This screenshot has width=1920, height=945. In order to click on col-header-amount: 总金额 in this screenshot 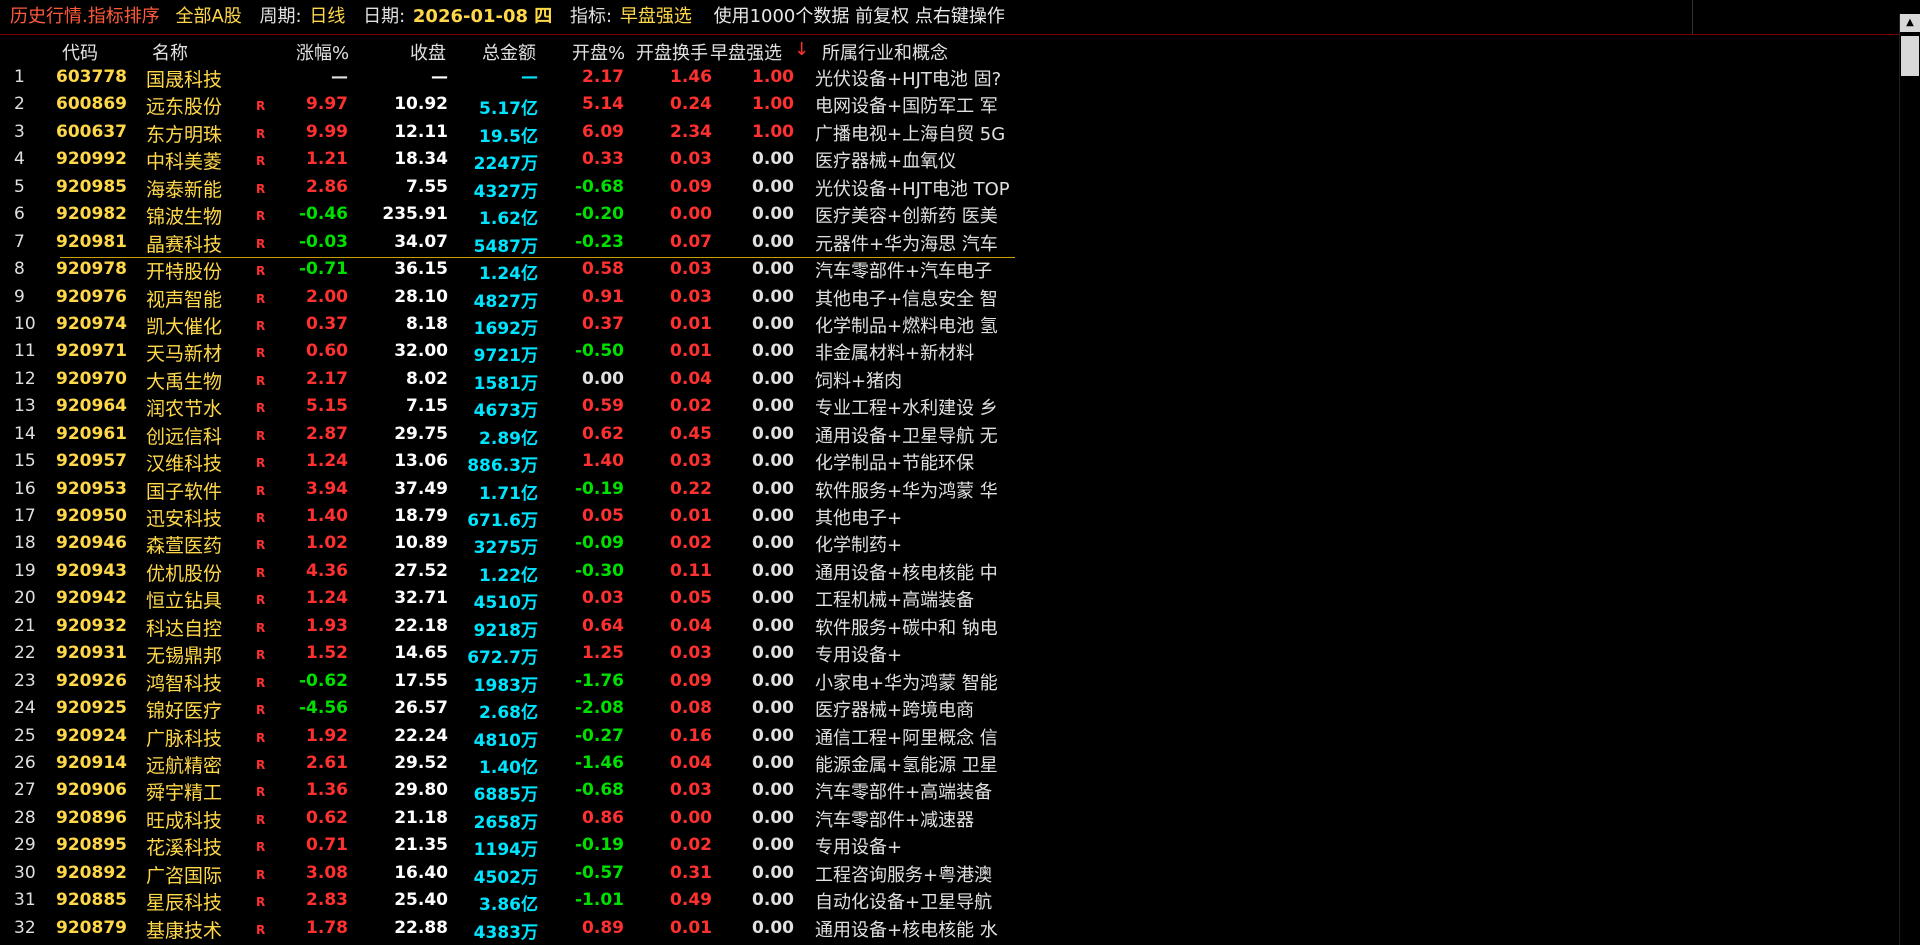, I will do `click(509, 52)`.